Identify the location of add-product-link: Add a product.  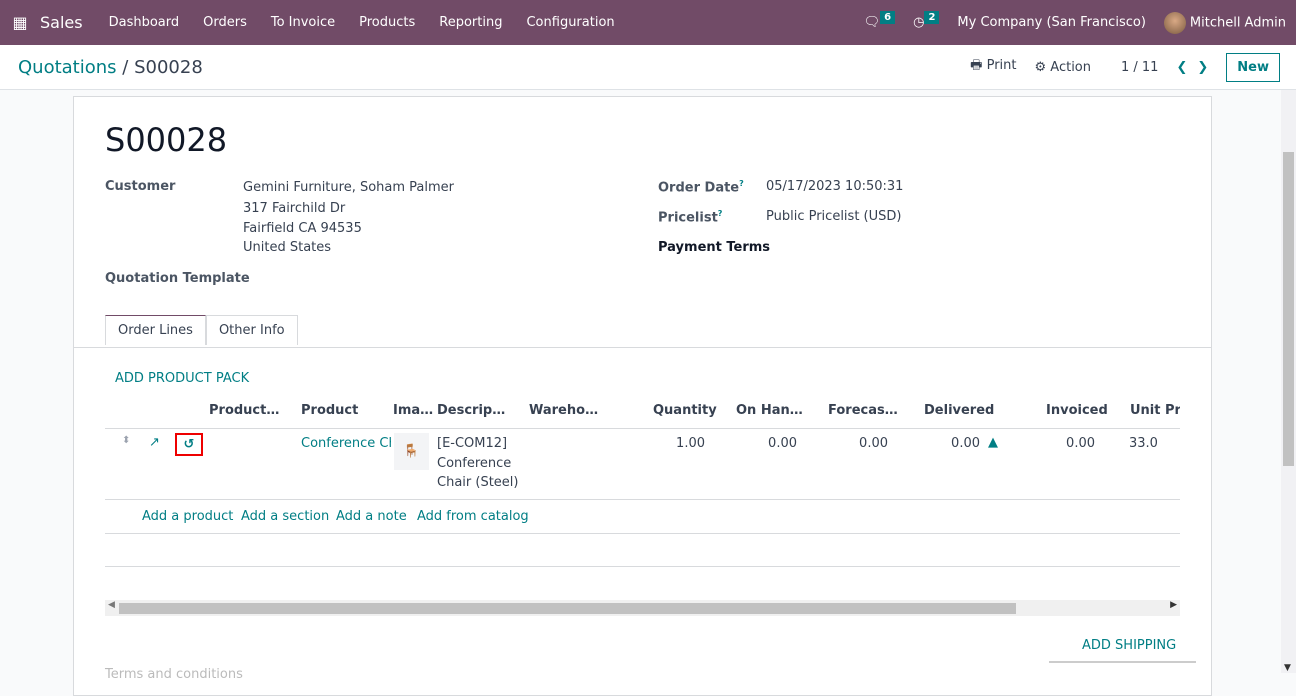
(187, 516).